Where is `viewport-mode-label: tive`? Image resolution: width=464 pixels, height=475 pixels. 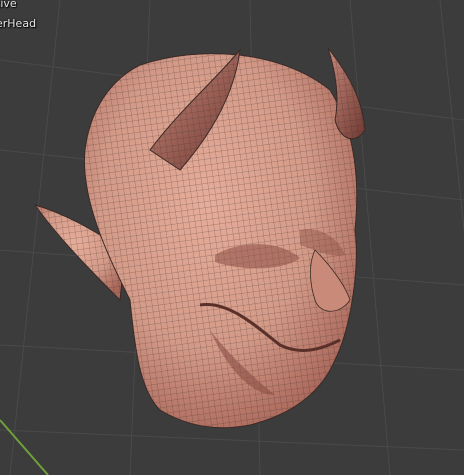
viewport-mode-label: tive is located at coordinates (8, 5).